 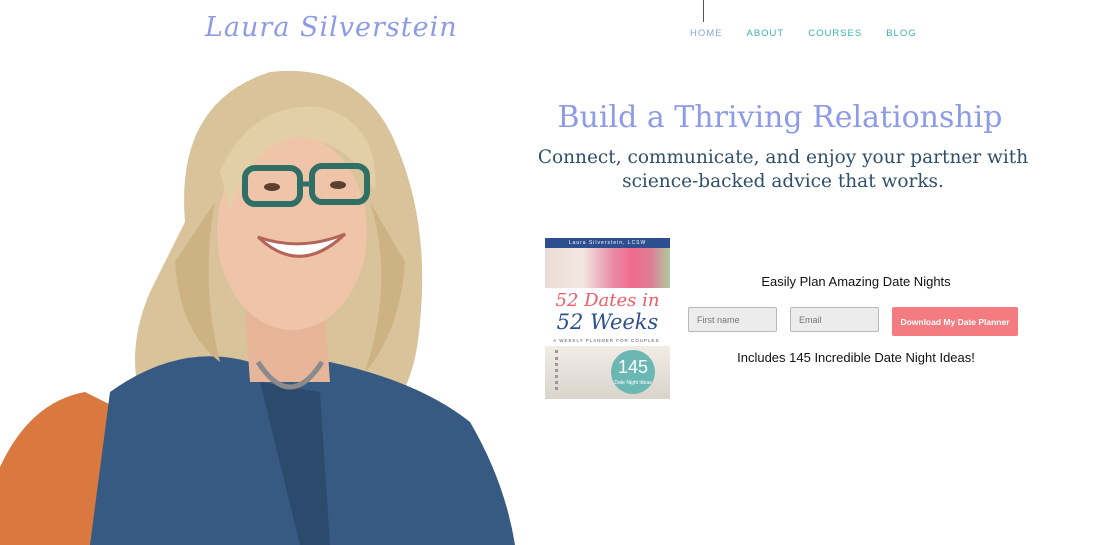 I want to click on email-input, so click(x=834, y=319).